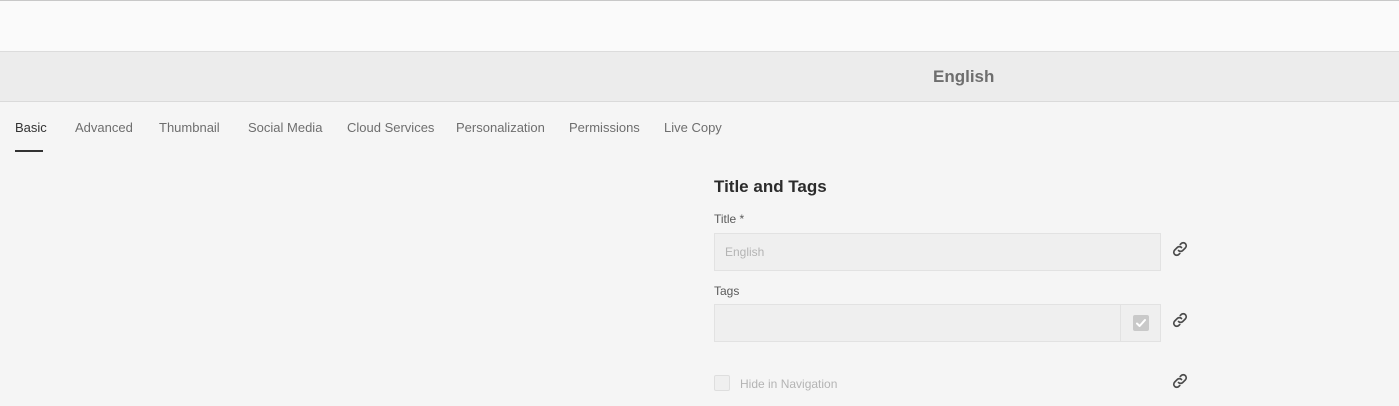 This screenshot has width=1399, height=406. I want to click on tab-advanced: Advanced, so click(104, 127).